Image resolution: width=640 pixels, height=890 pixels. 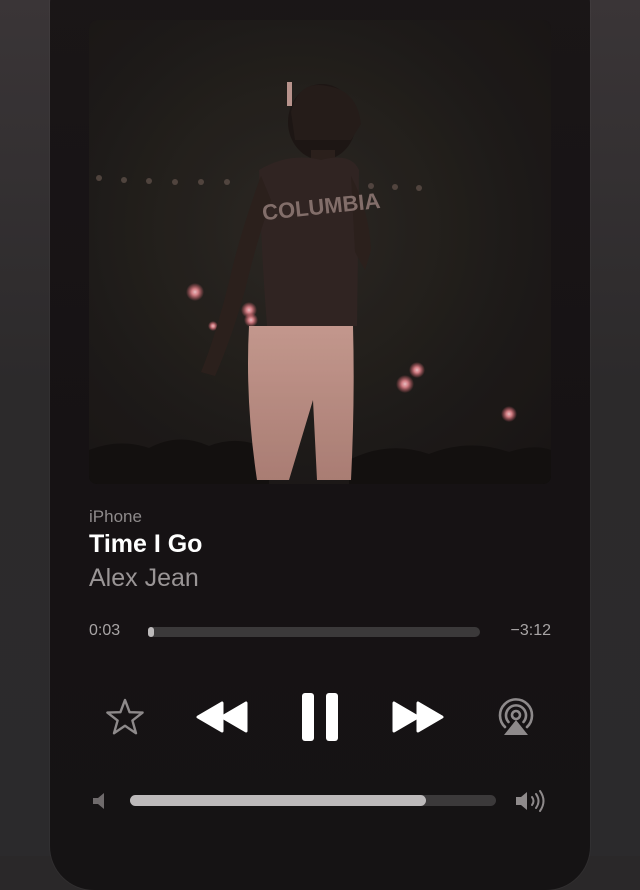 What do you see at coordinates (314, 632) in the screenshot?
I see `playback-scrubber` at bounding box center [314, 632].